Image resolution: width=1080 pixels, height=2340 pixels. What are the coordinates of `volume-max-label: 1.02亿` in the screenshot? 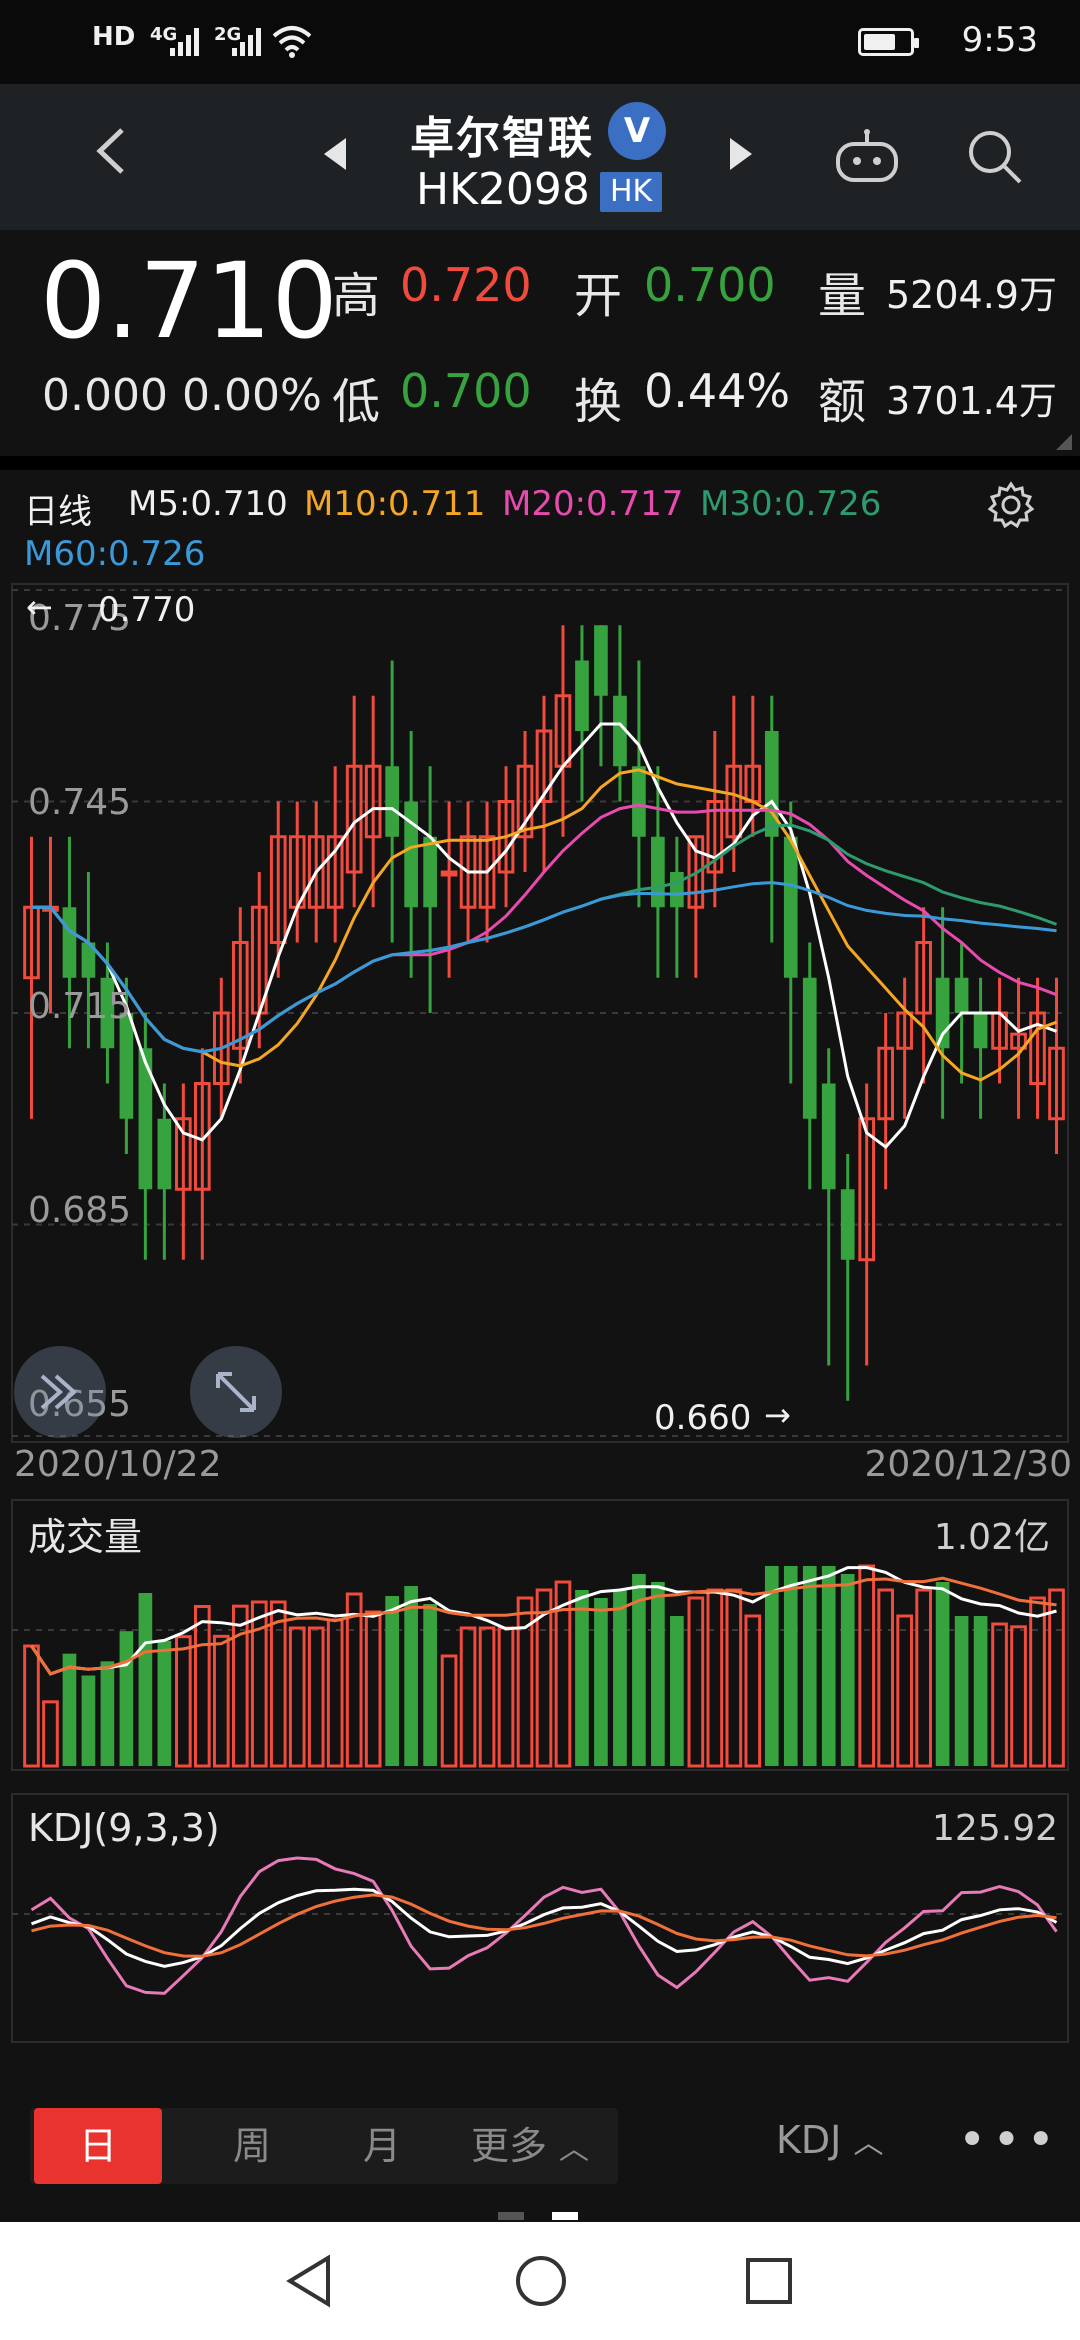 It's located at (991, 1537).